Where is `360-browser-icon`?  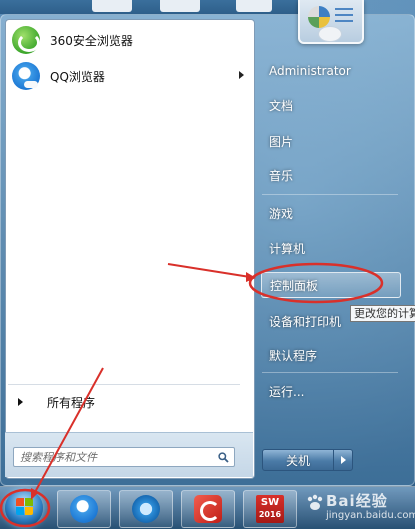
360-browser-icon is located at coordinates (26, 40).